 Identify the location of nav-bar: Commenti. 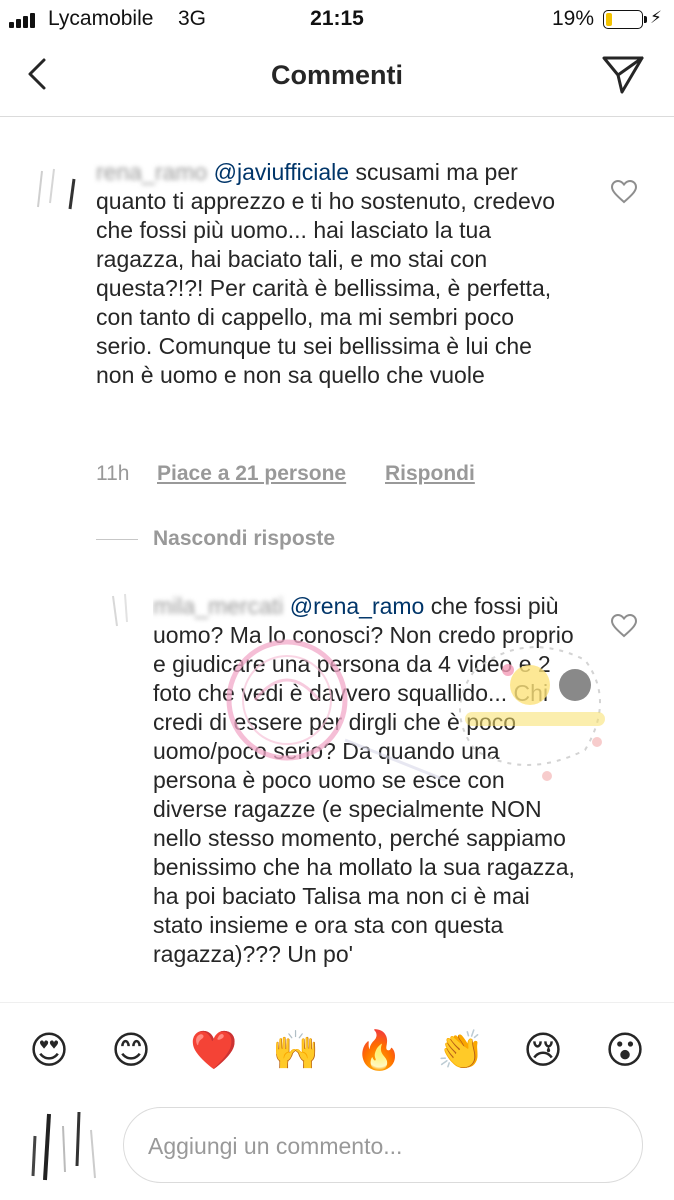
(337, 77).